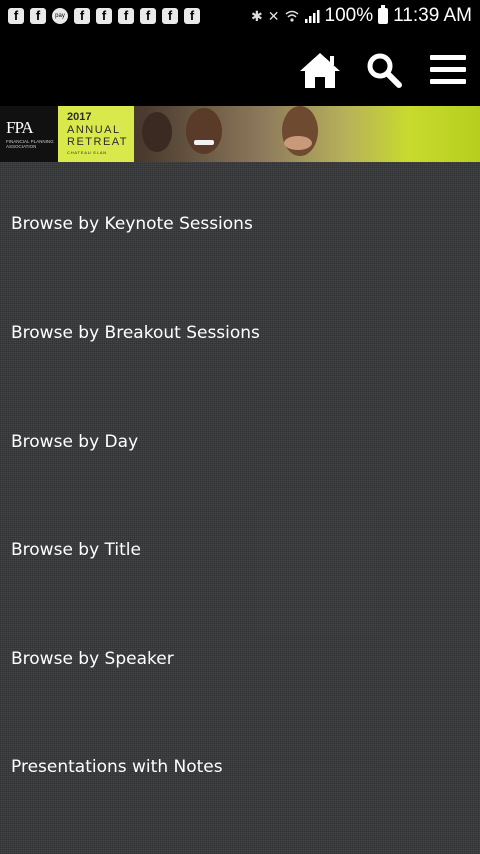 This screenshot has height=854, width=480. What do you see at coordinates (249, 134) in the screenshot?
I see `banner-photo` at bounding box center [249, 134].